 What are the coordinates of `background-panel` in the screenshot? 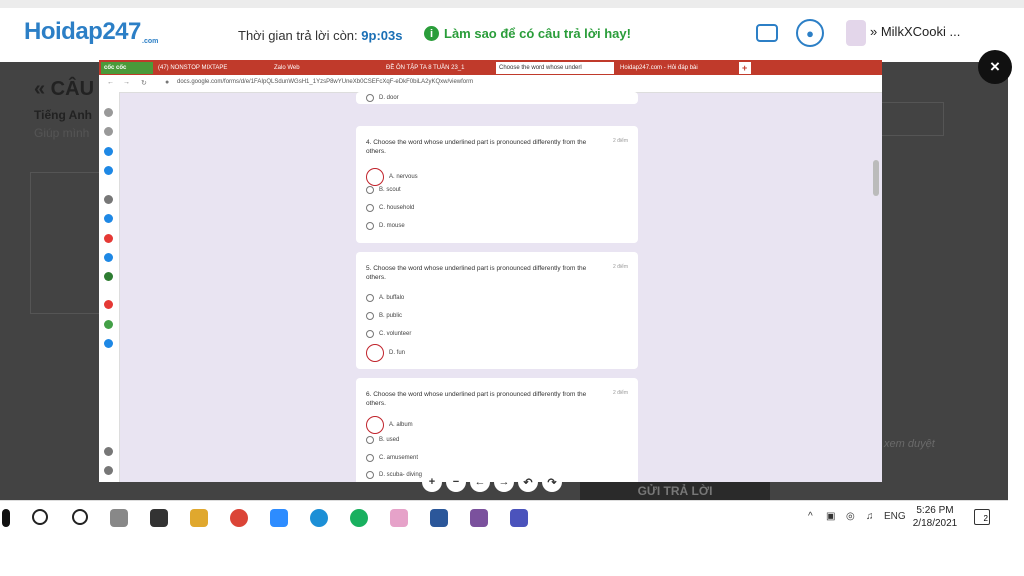 It's located at (66, 243).